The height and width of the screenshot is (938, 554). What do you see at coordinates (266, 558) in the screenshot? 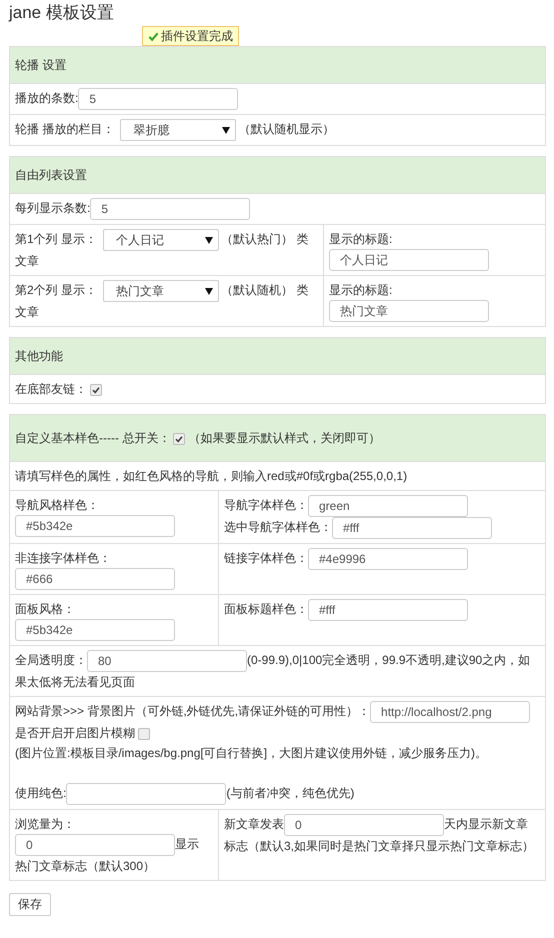
I see `label-text: 链接字体样色：` at bounding box center [266, 558].